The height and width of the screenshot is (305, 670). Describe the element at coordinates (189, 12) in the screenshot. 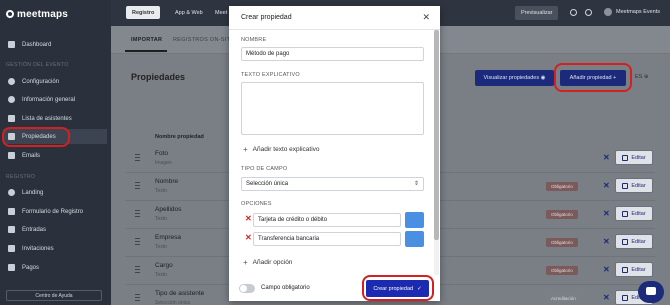

I see `tab-app-web: App & Web` at that location.